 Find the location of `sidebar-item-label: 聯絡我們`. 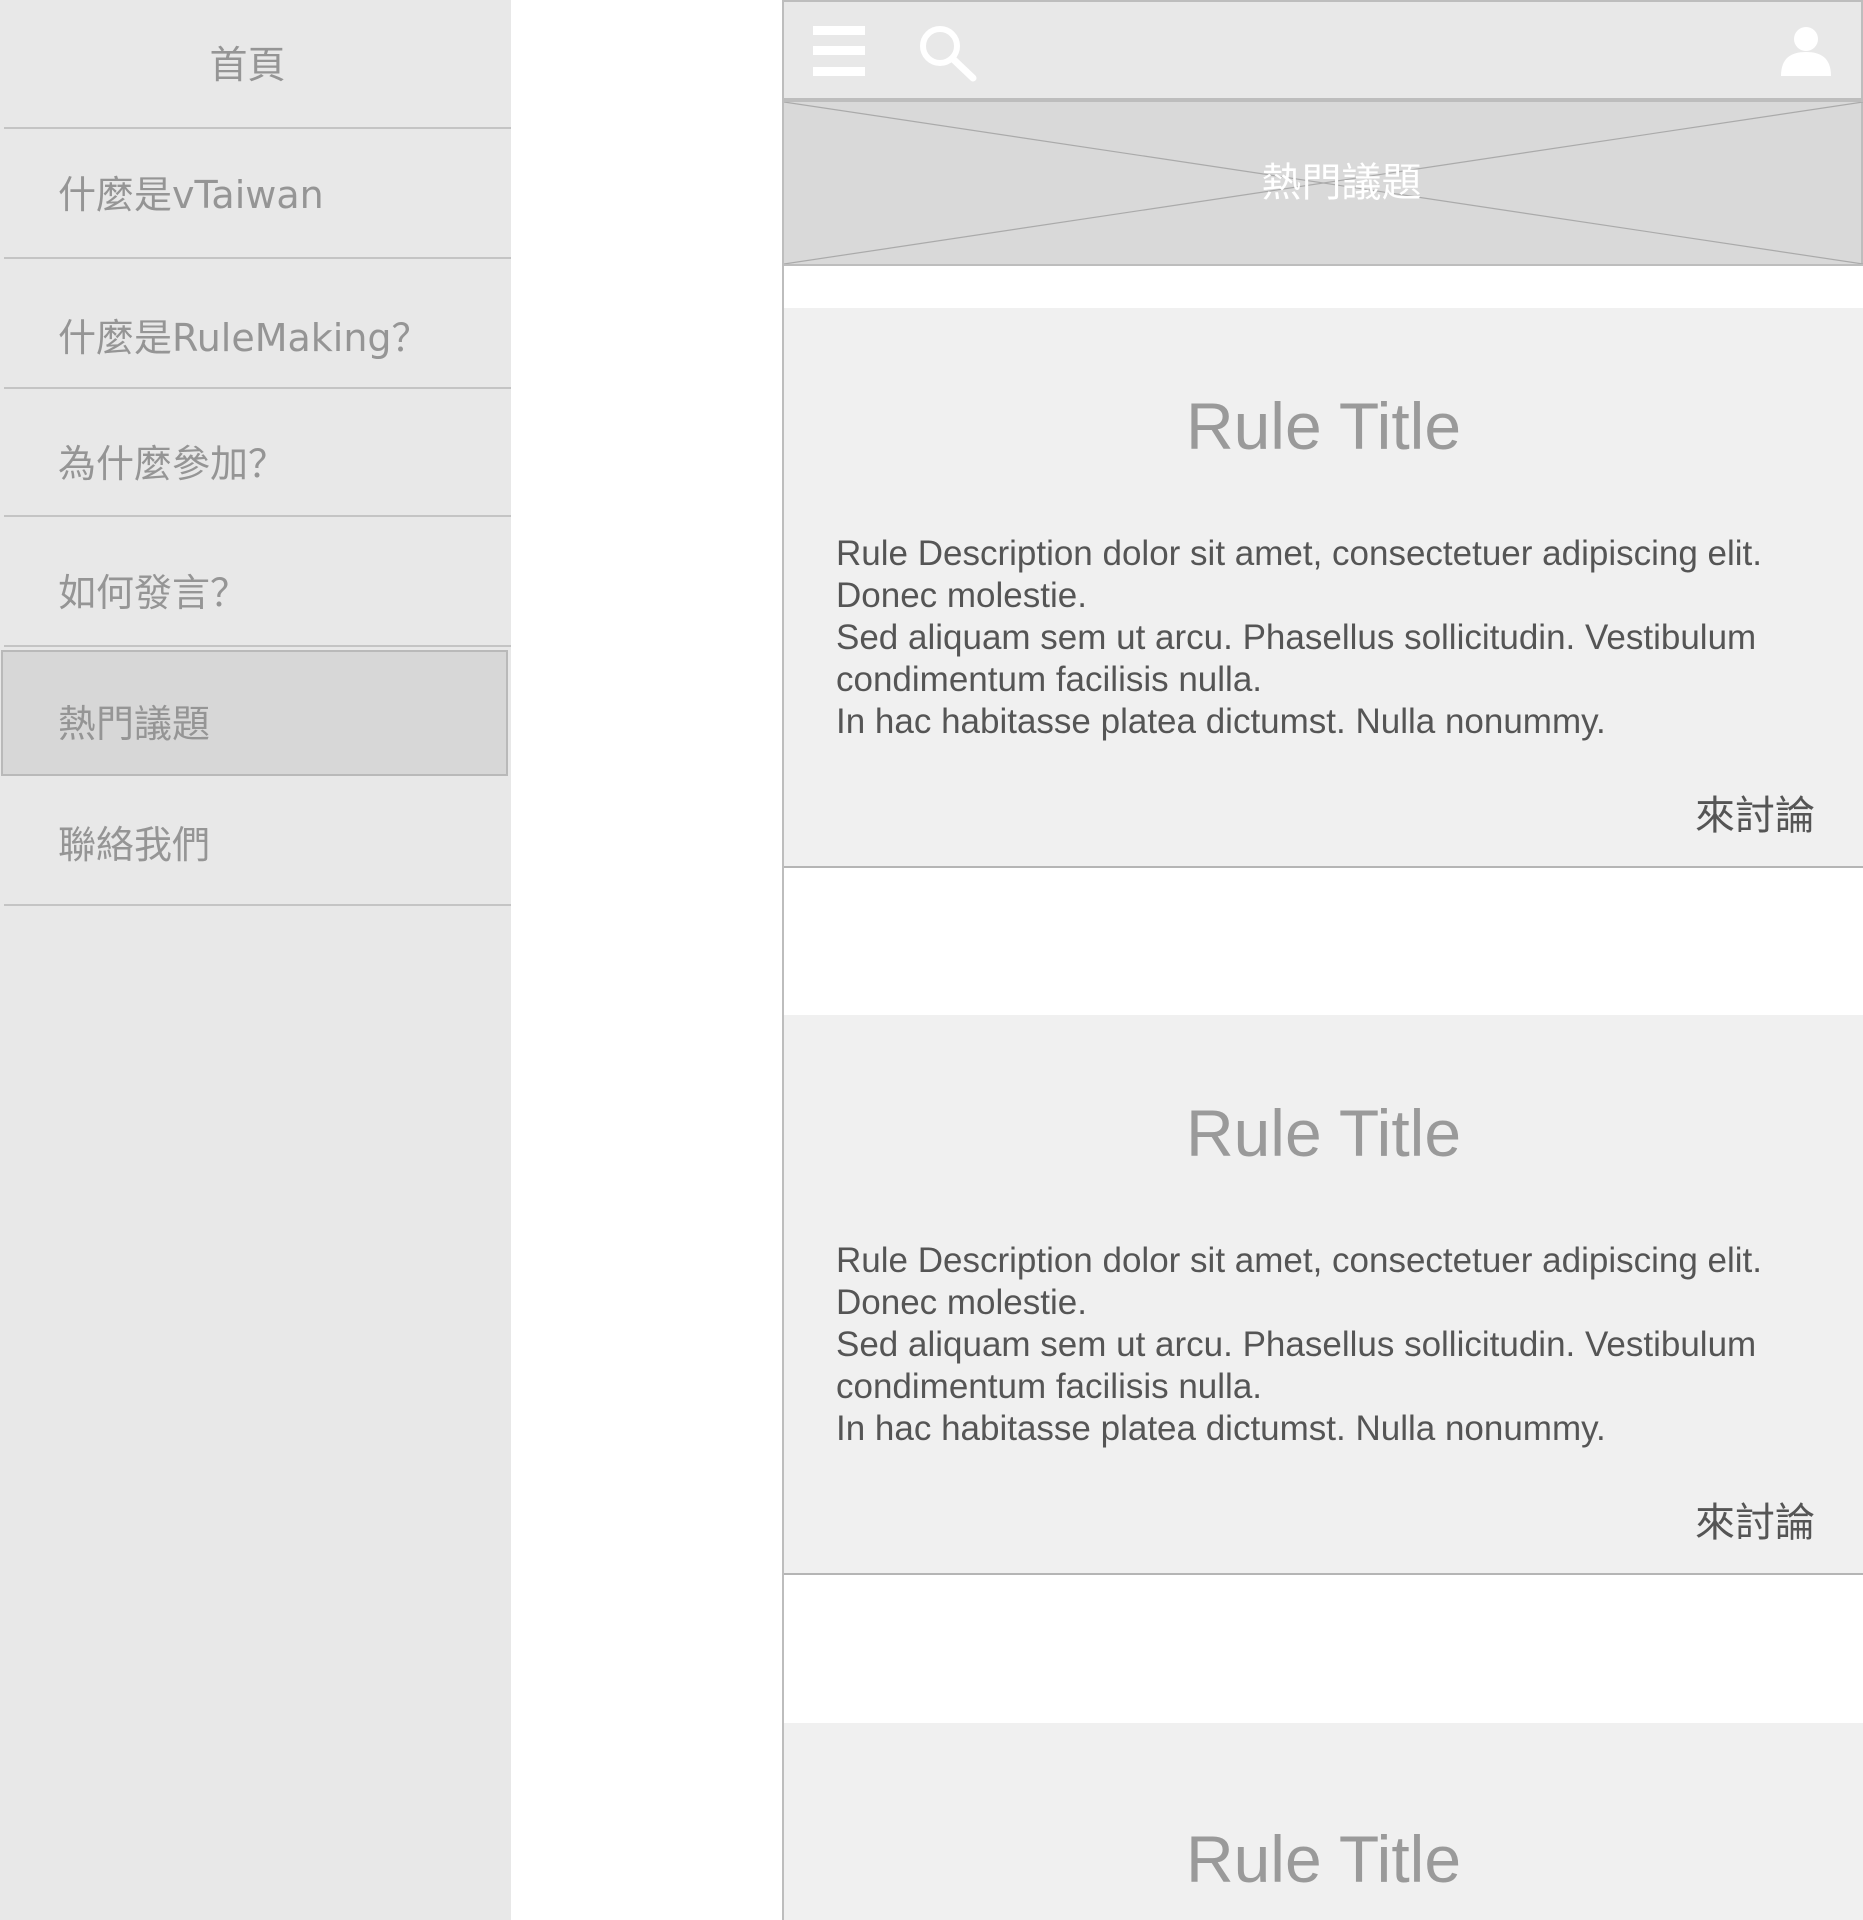

sidebar-item-label: 聯絡我們 is located at coordinates (134, 845).